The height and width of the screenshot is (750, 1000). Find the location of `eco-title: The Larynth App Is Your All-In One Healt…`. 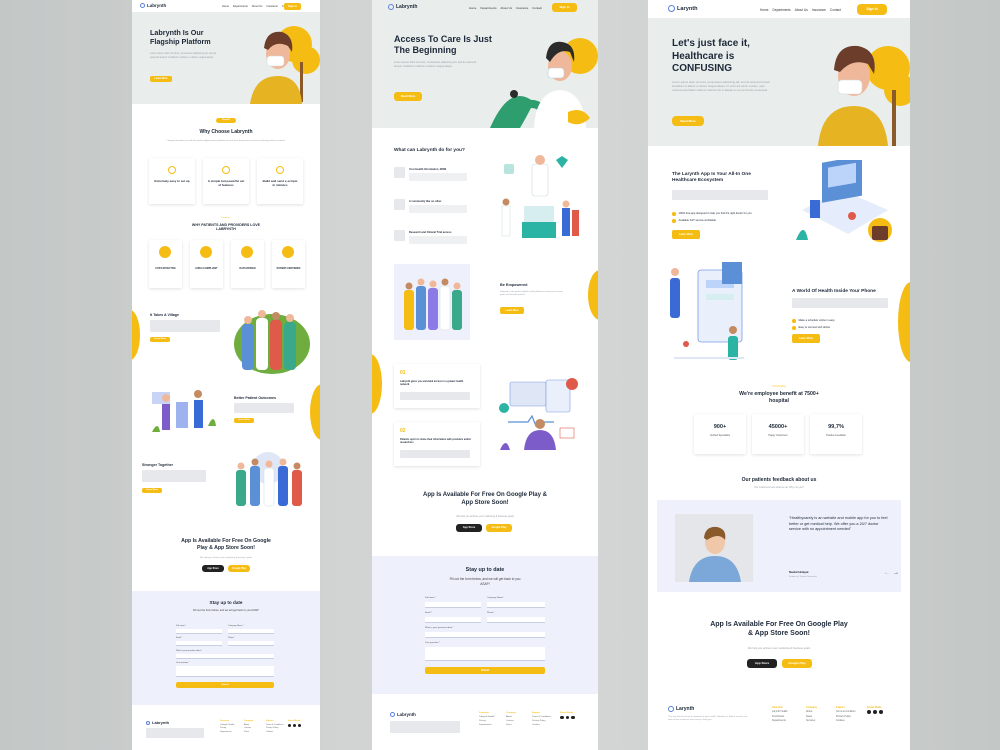

eco-title: The Larynth App Is Your All-In One Healt… is located at coordinates (711, 177).